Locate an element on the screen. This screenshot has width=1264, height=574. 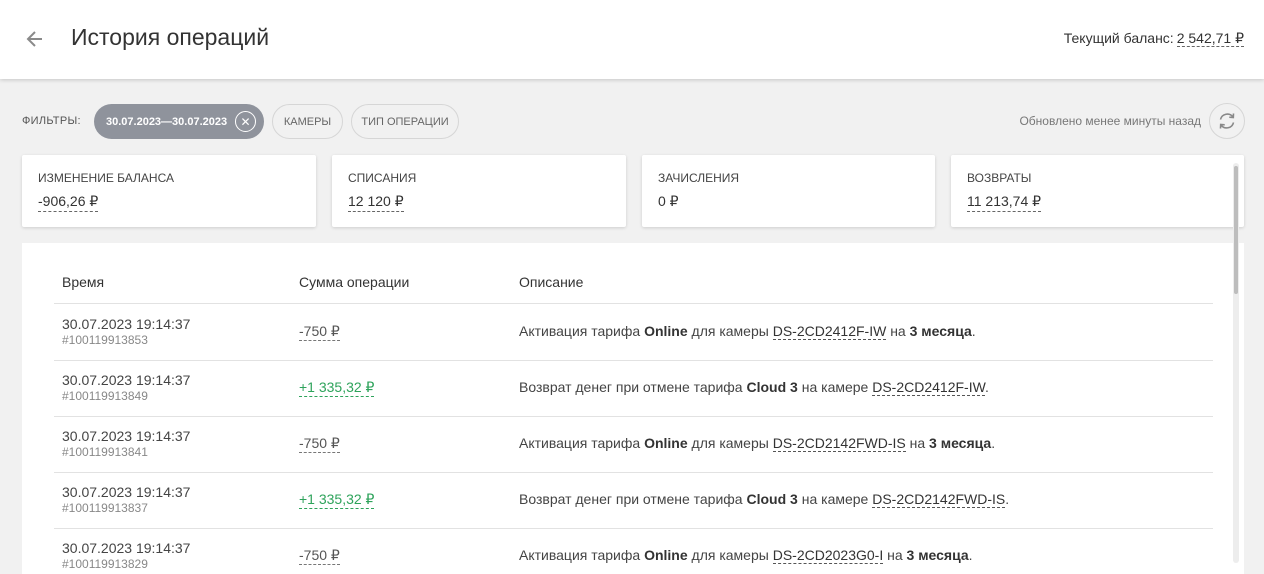
summary-value: -906,26 ₽ is located at coordinates (68, 202).